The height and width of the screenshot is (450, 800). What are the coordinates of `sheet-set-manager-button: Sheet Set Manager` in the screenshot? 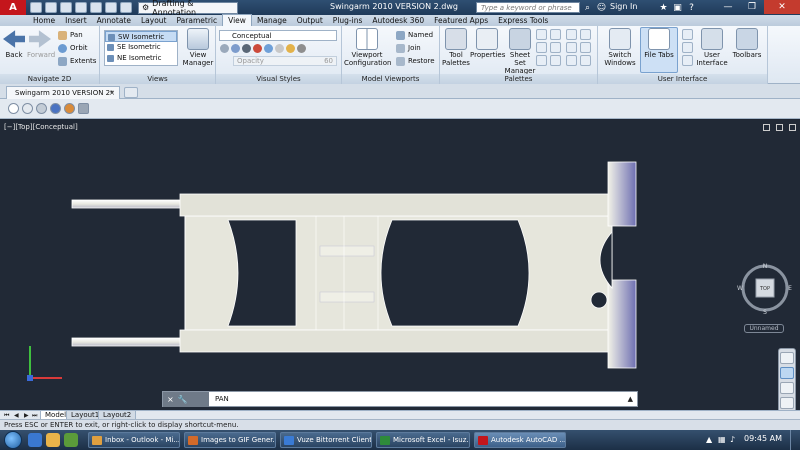 It's located at (520, 51).